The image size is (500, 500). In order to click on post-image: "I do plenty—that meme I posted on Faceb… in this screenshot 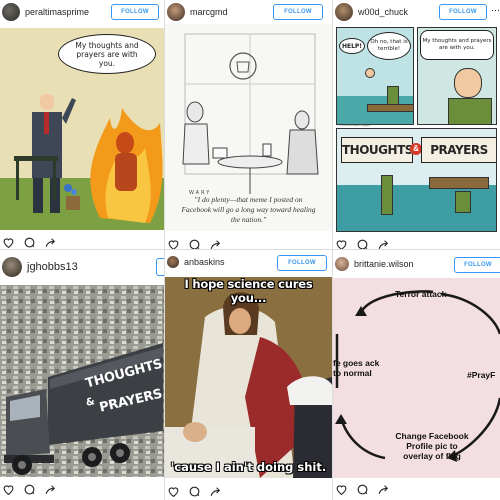, I will do `click(248, 127)`.